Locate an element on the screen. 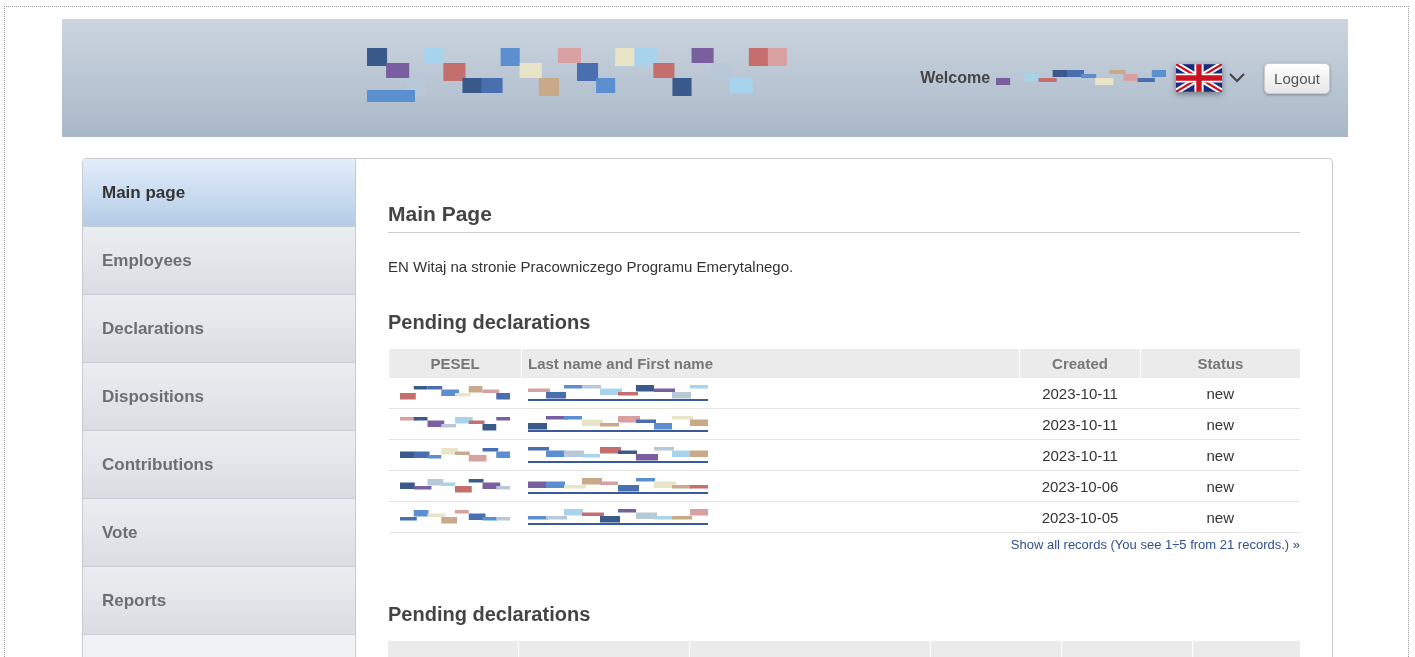 This screenshot has height=657, width=1415. column-header: Status is located at coordinates (1220, 363).